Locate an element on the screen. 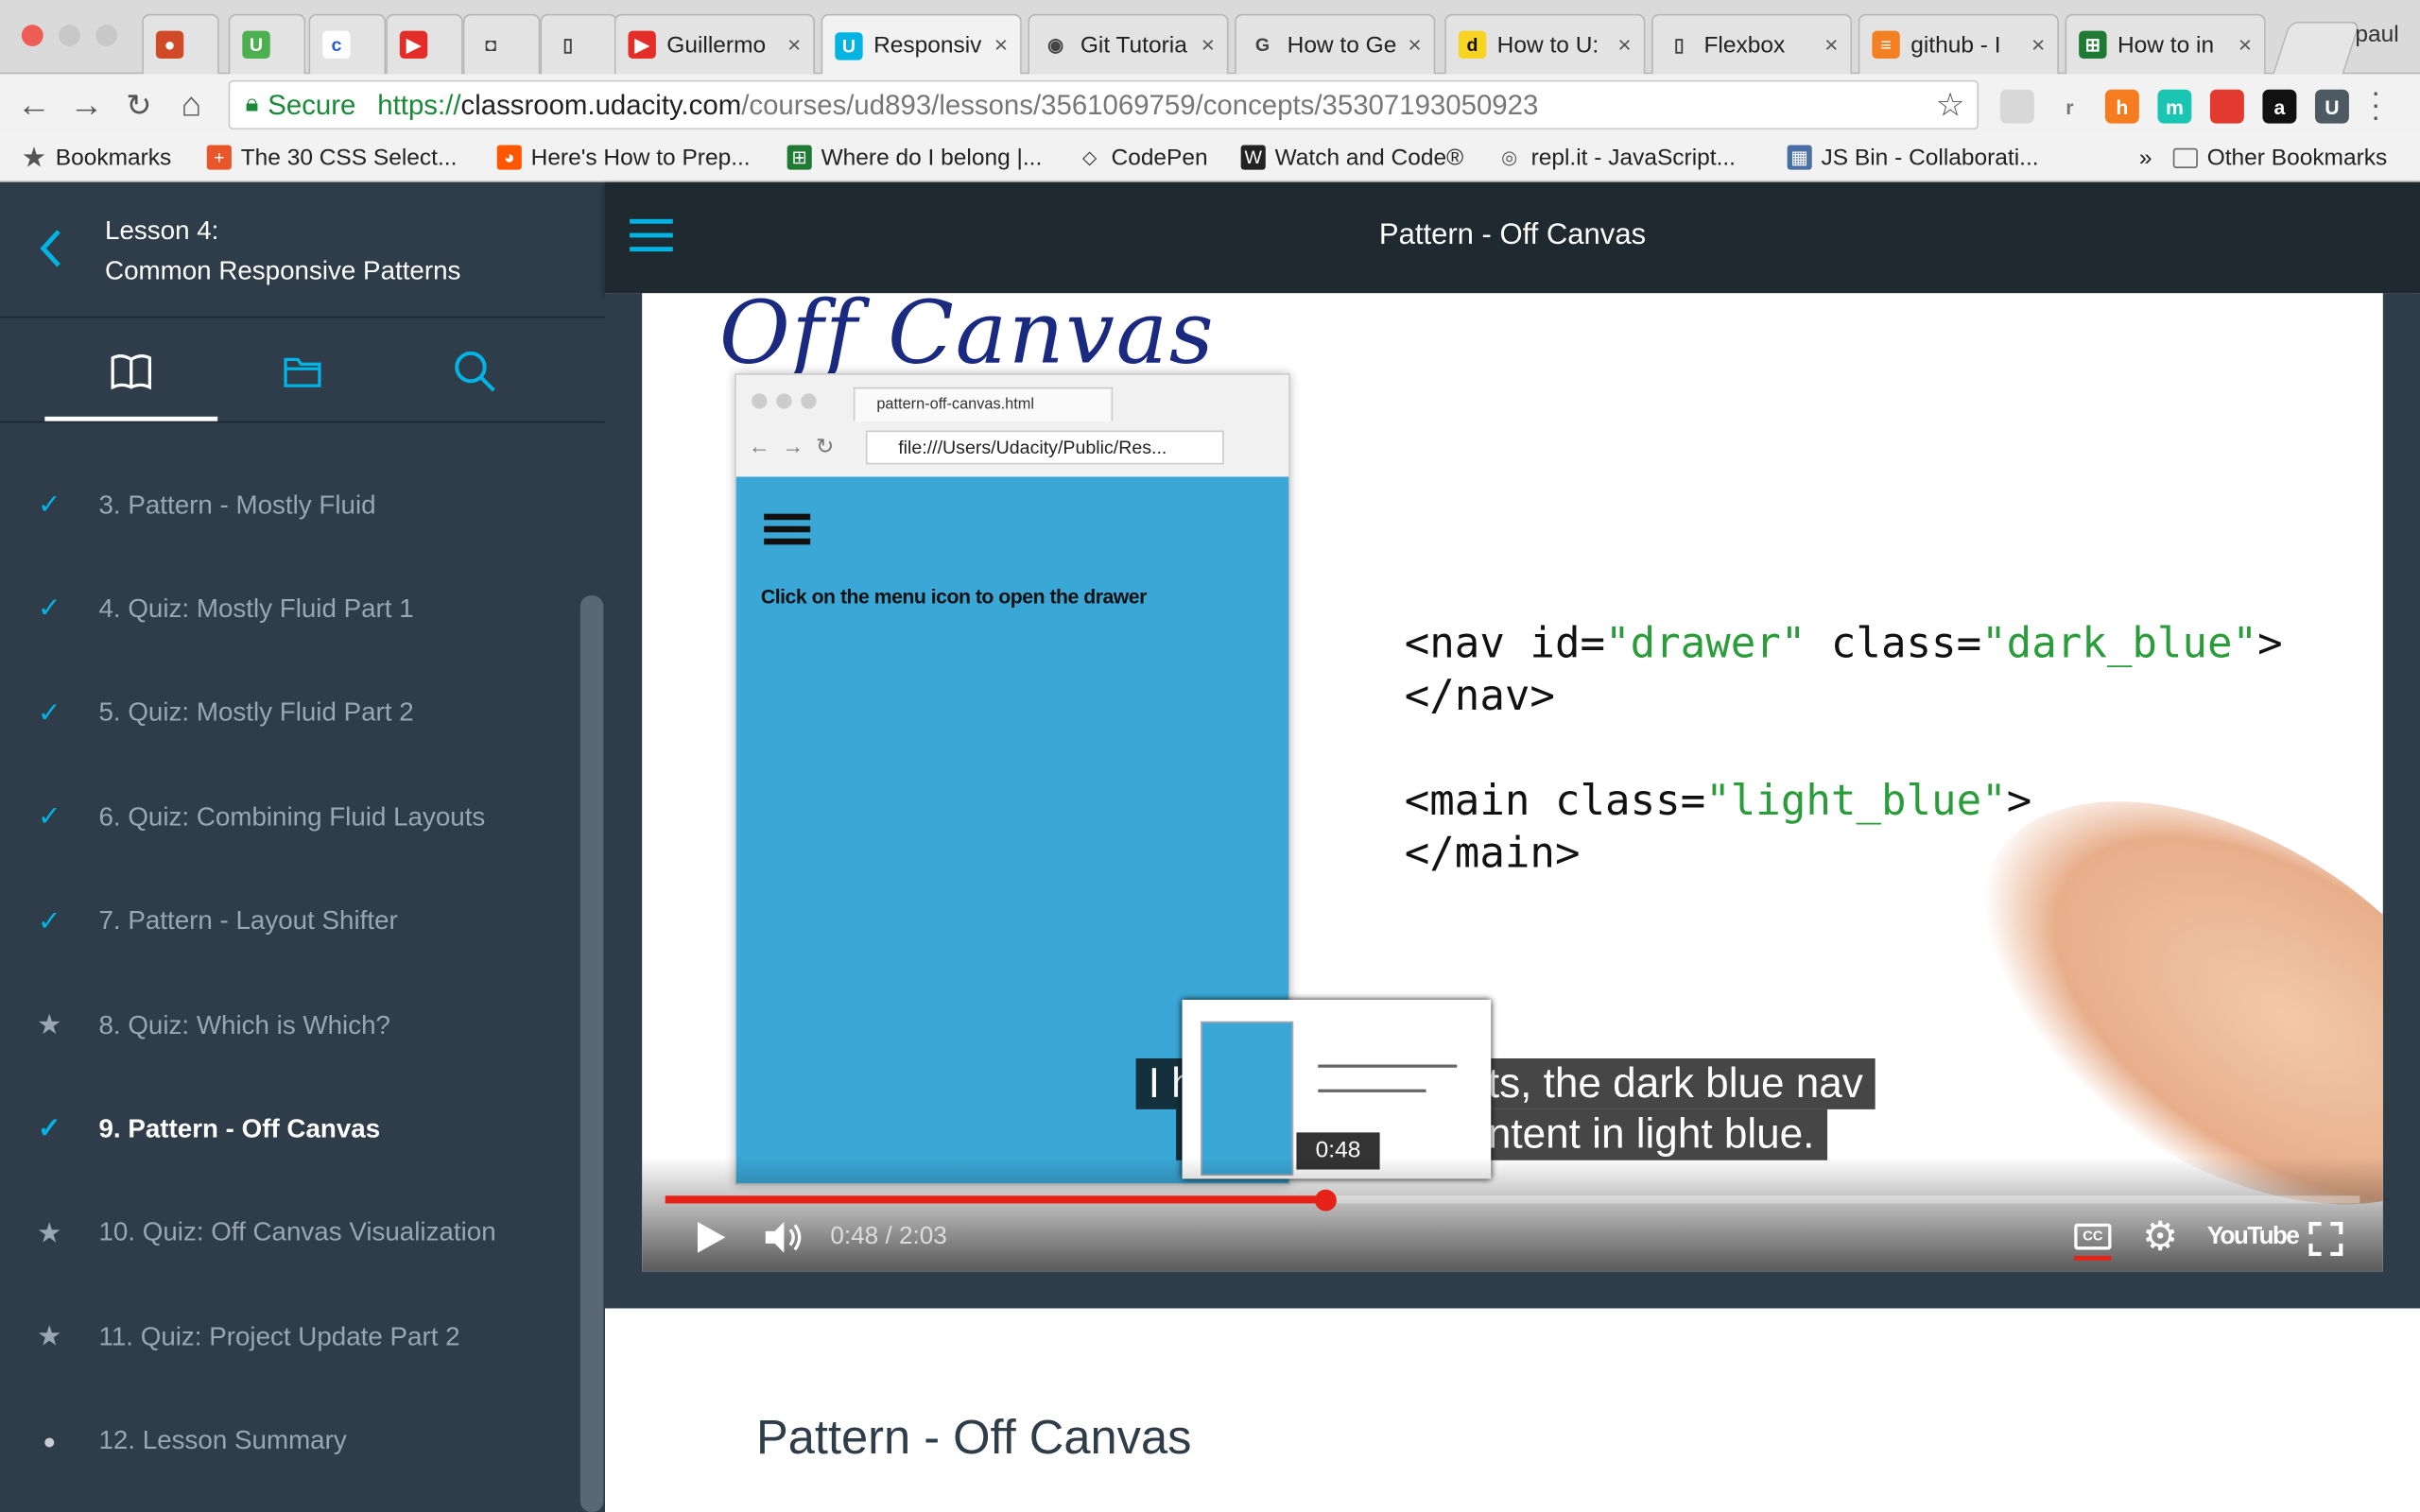 The image size is (2420, 1512). browser-tab: U Responsiv × is located at coordinates (921, 44).